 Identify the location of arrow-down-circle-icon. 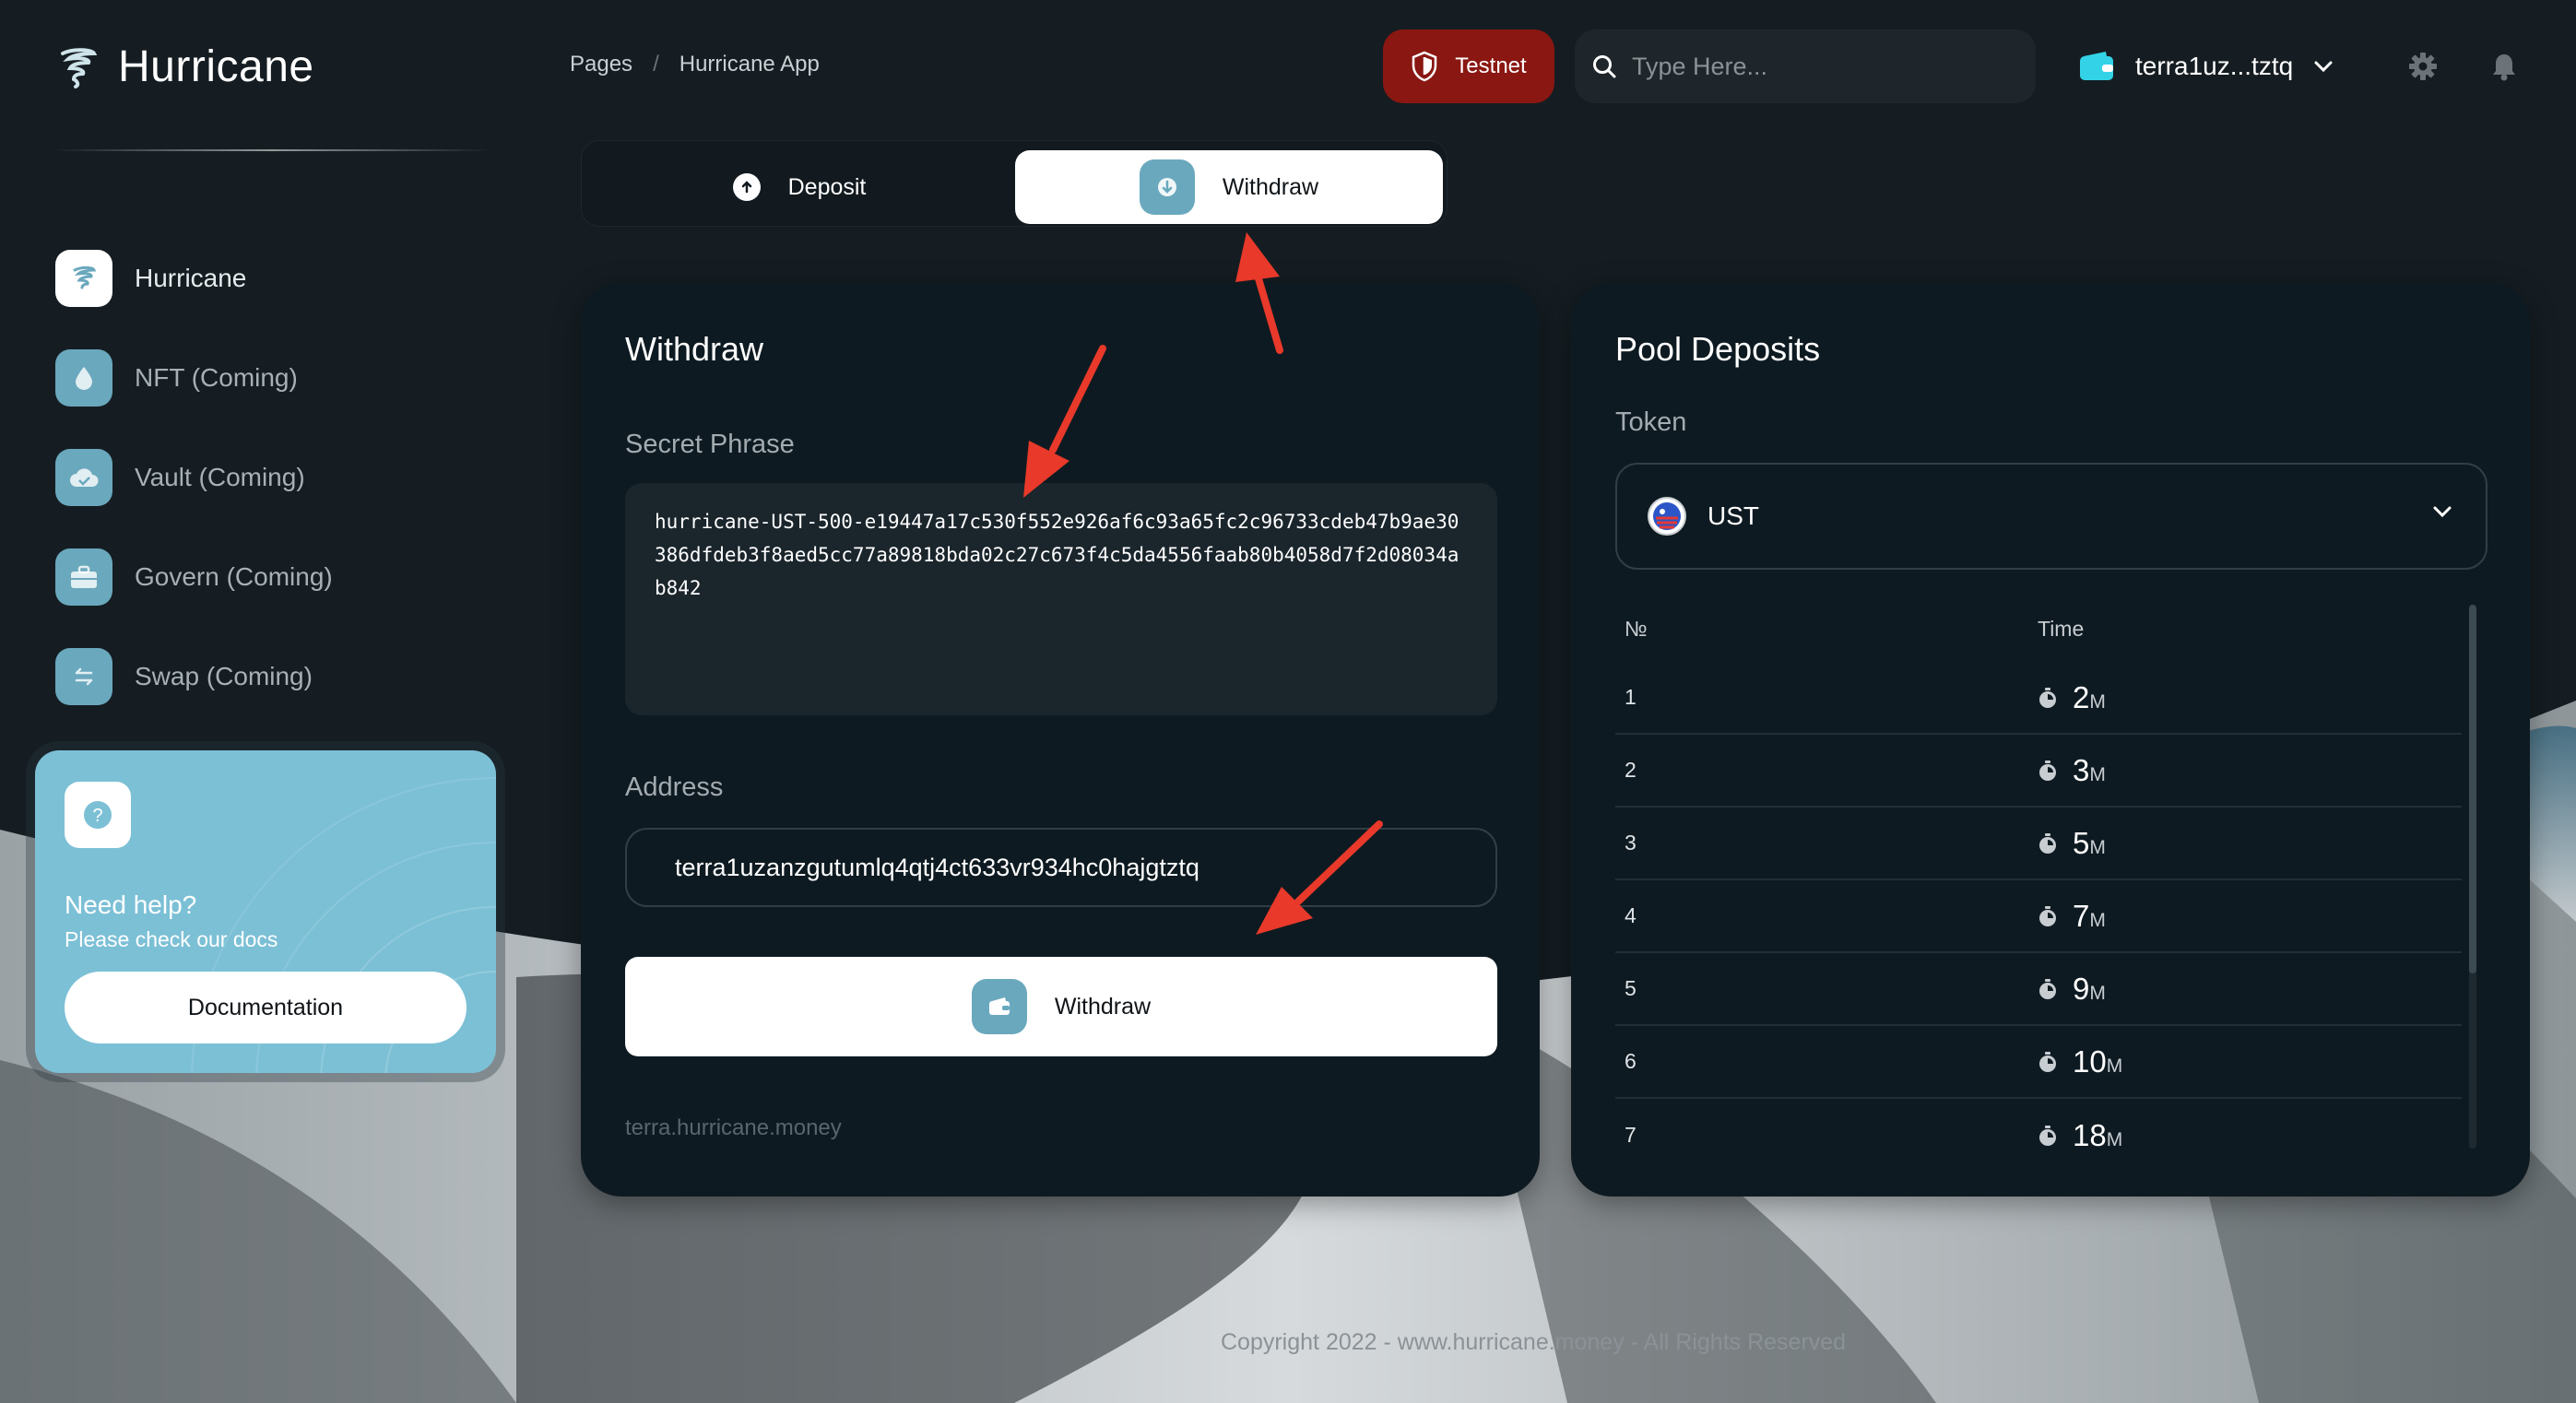
(1167, 187).